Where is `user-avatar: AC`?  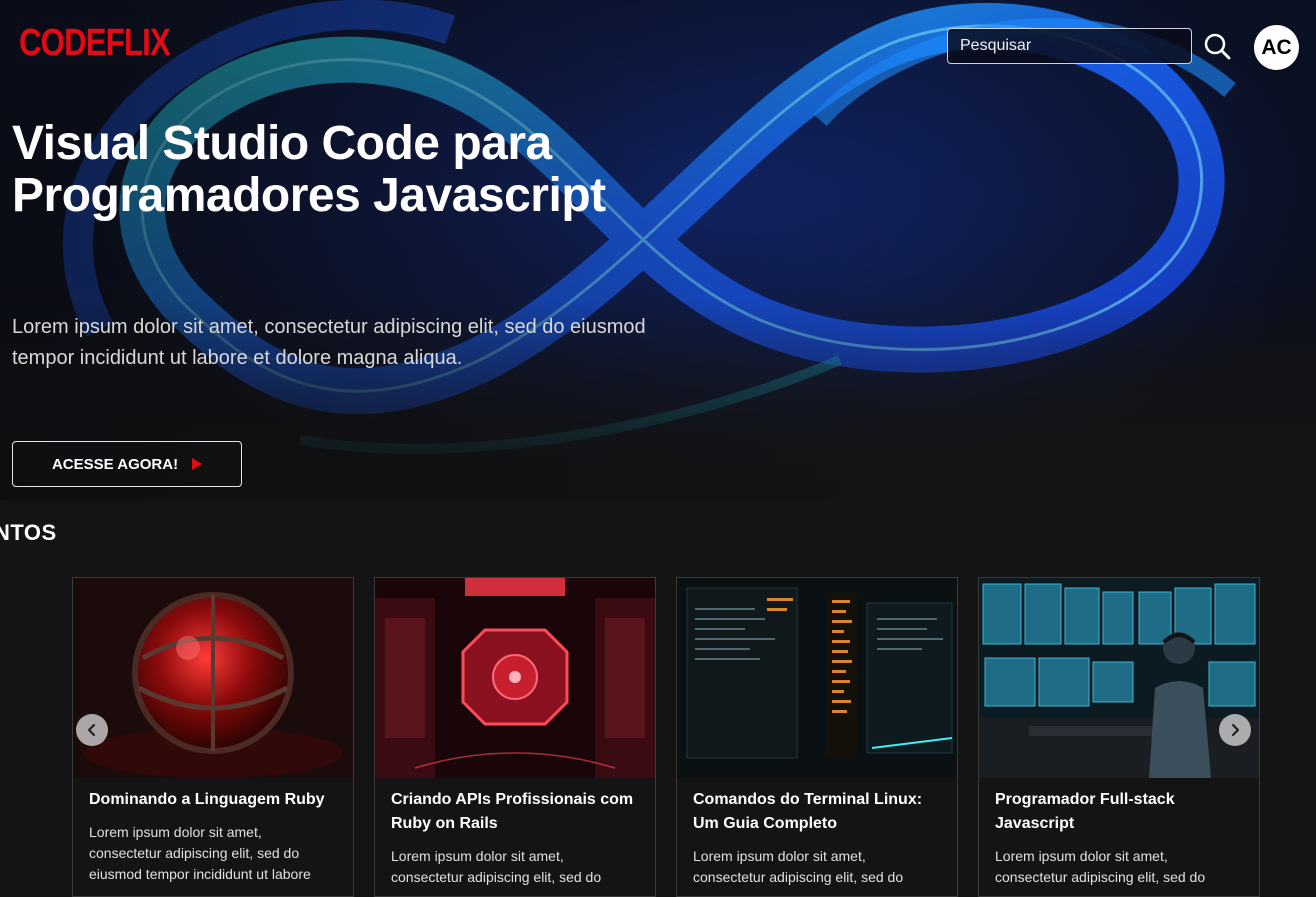 user-avatar: AC is located at coordinates (1276, 47).